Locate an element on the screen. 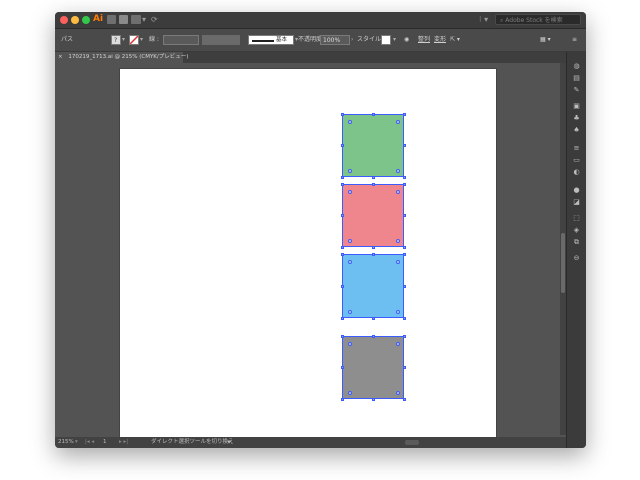  stroke-weight-field is located at coordinates (181, 40).